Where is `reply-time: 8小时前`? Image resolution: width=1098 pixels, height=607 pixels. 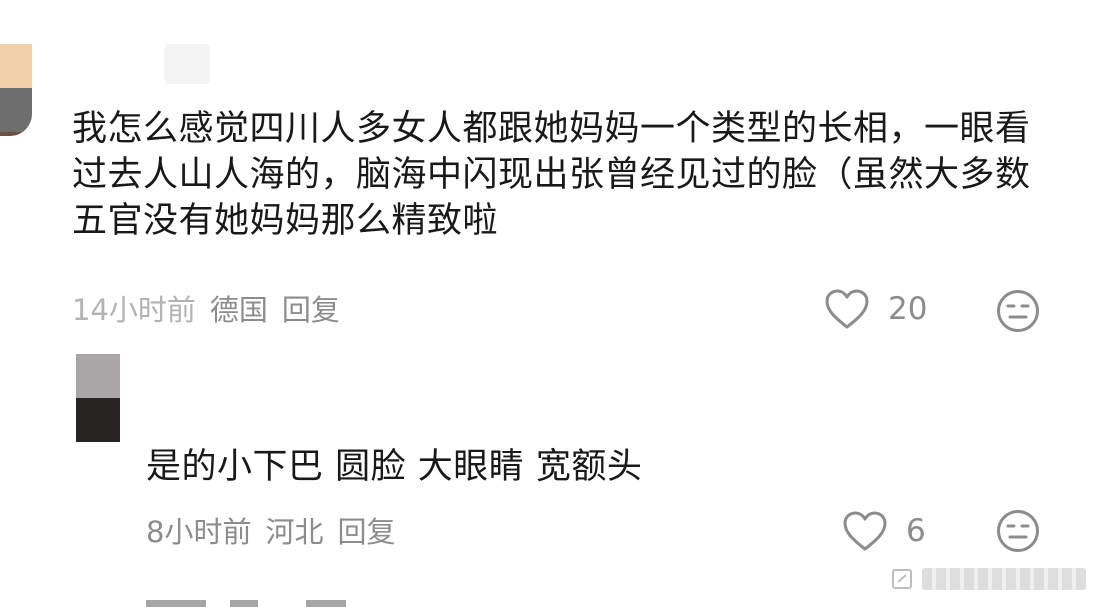
reply-time: 8小时前 is located at coordinates (199, 532).